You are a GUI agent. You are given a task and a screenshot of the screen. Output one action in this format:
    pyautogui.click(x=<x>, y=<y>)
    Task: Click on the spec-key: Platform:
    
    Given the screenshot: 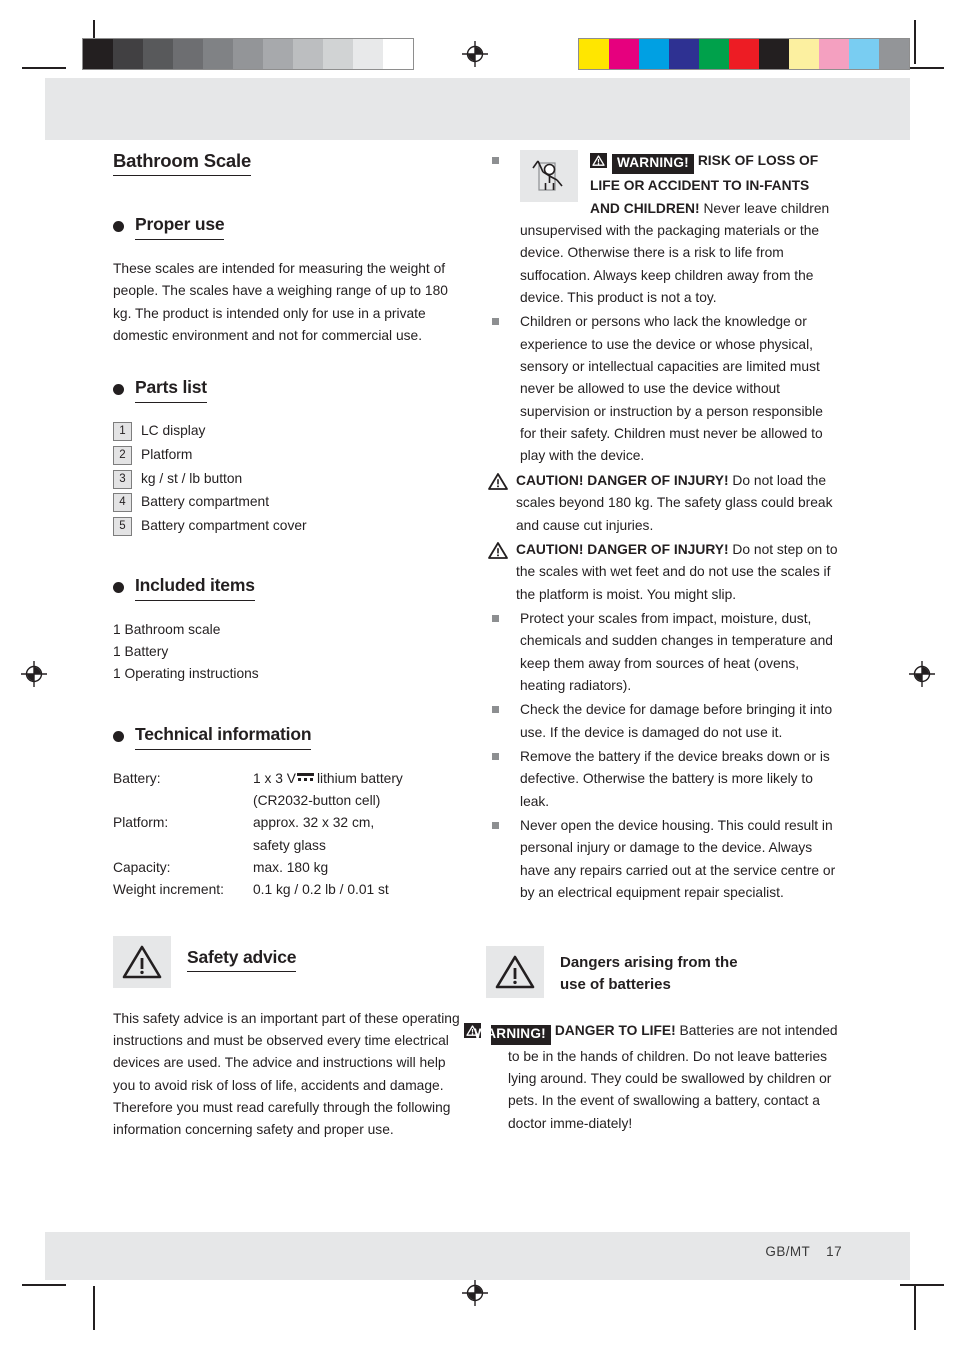 What is the action you would take?
    pyautogui.click(x=141, y=823)
    